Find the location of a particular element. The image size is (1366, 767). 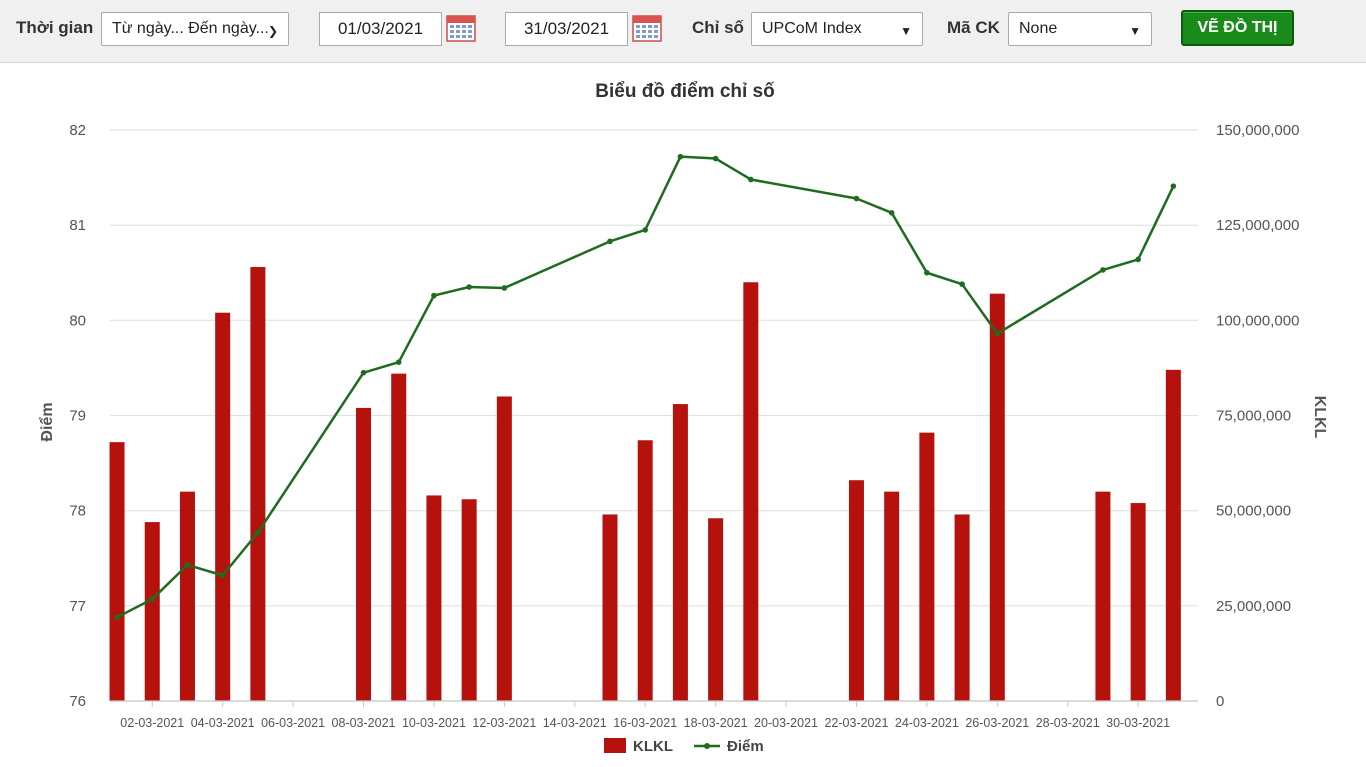

x-tick-label: 16-03-2021 is located at coordinates (645, 723).